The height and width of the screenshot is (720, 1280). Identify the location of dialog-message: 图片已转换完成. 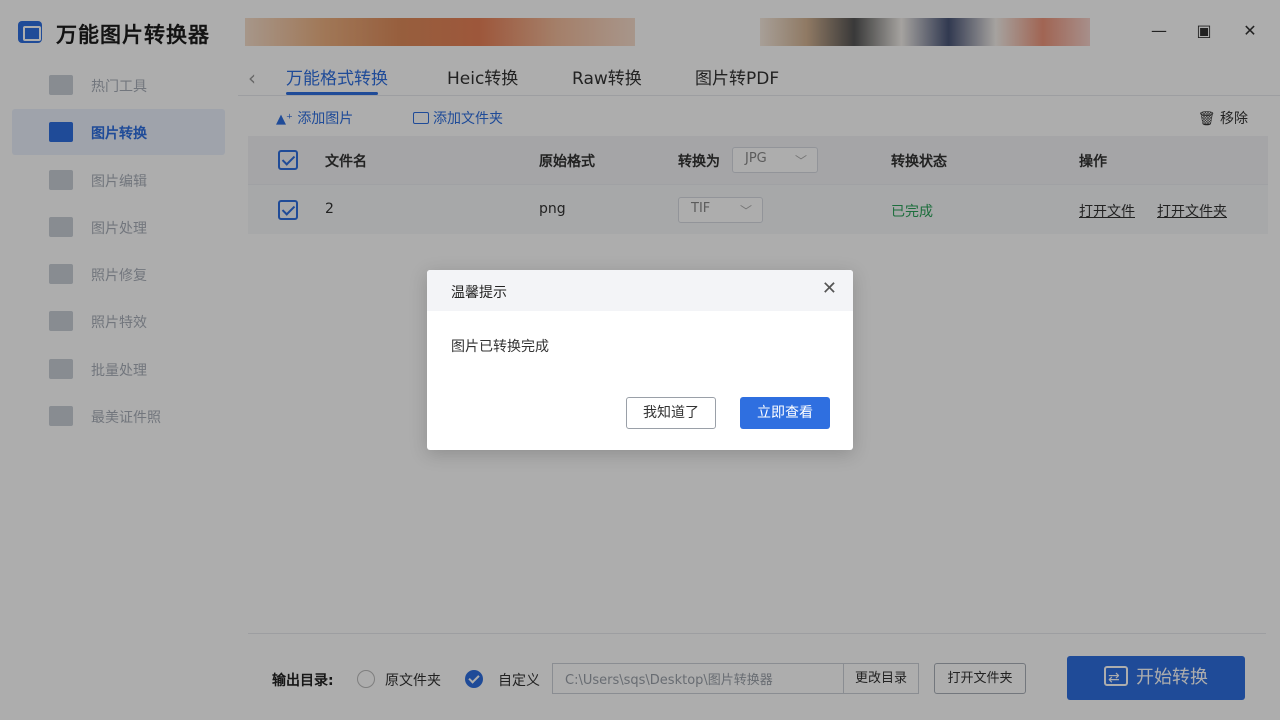
(500, 347).